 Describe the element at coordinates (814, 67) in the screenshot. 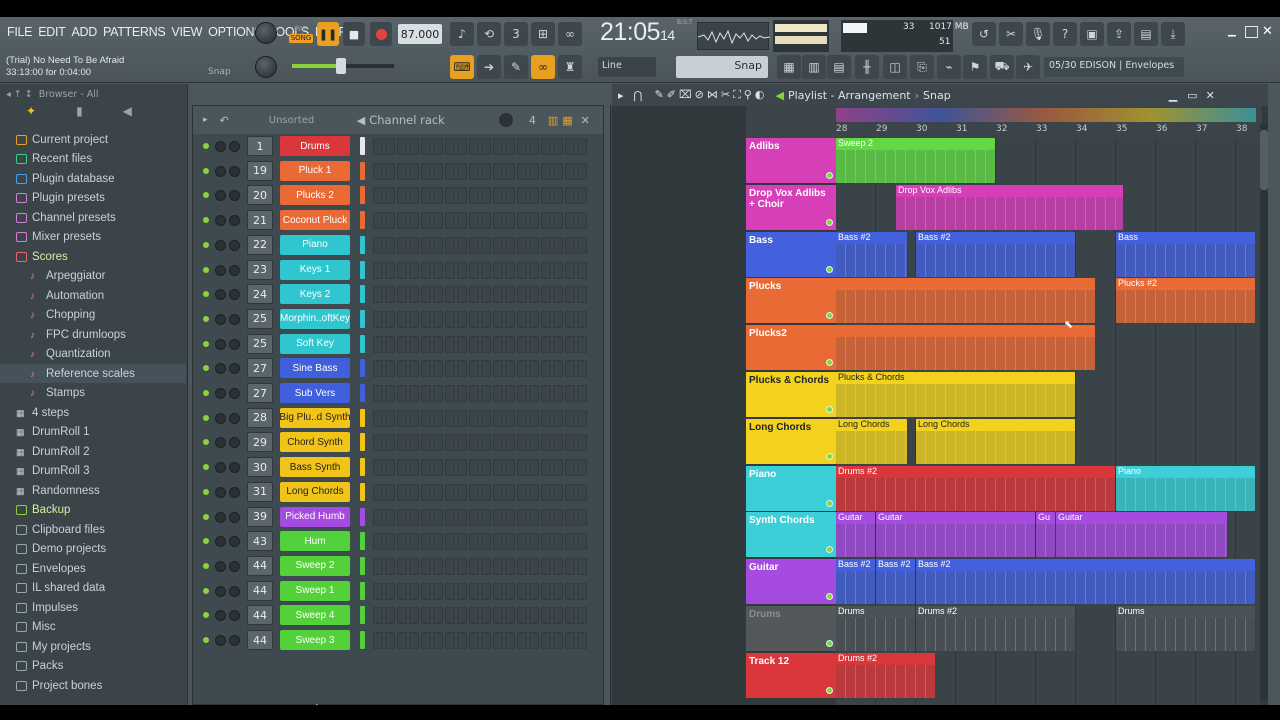

I see `piano-roll-icon: ▥` at that location.